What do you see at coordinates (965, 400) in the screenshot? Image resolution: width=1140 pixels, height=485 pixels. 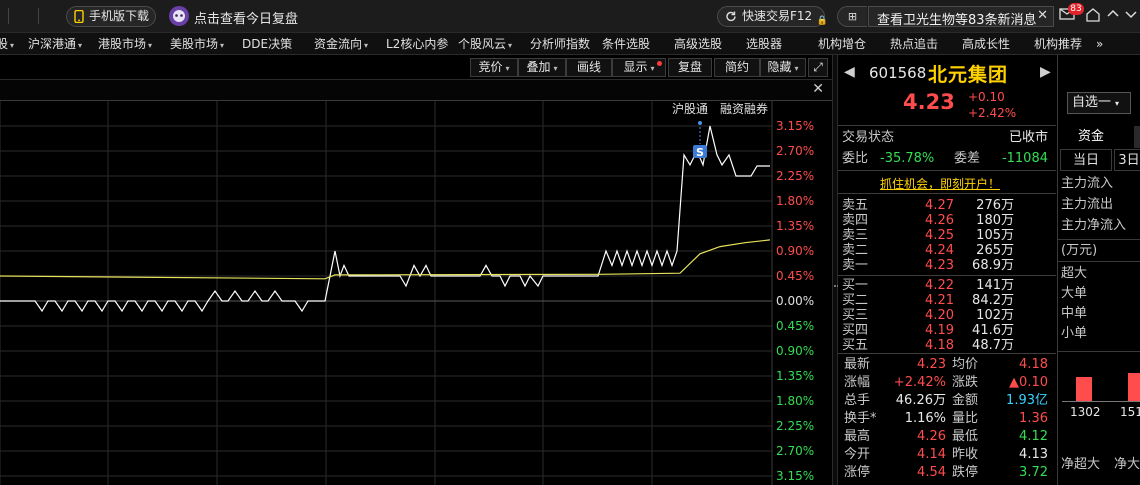 I see `stat-label: 金额` at bounding box center [965, 400].